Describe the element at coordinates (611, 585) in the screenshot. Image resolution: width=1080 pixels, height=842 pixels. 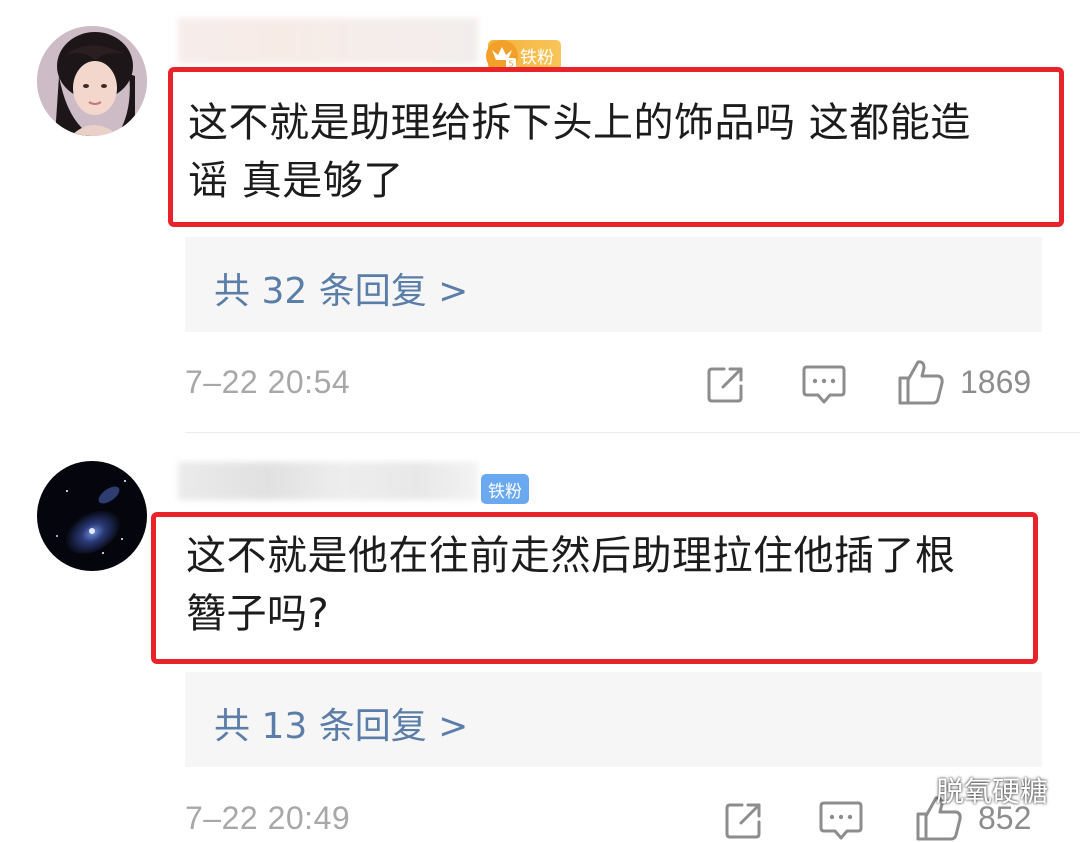
I see `comment-text-2: 这不就是他在往前走然后助理拉住他插了根 簪子吗?` at that location.